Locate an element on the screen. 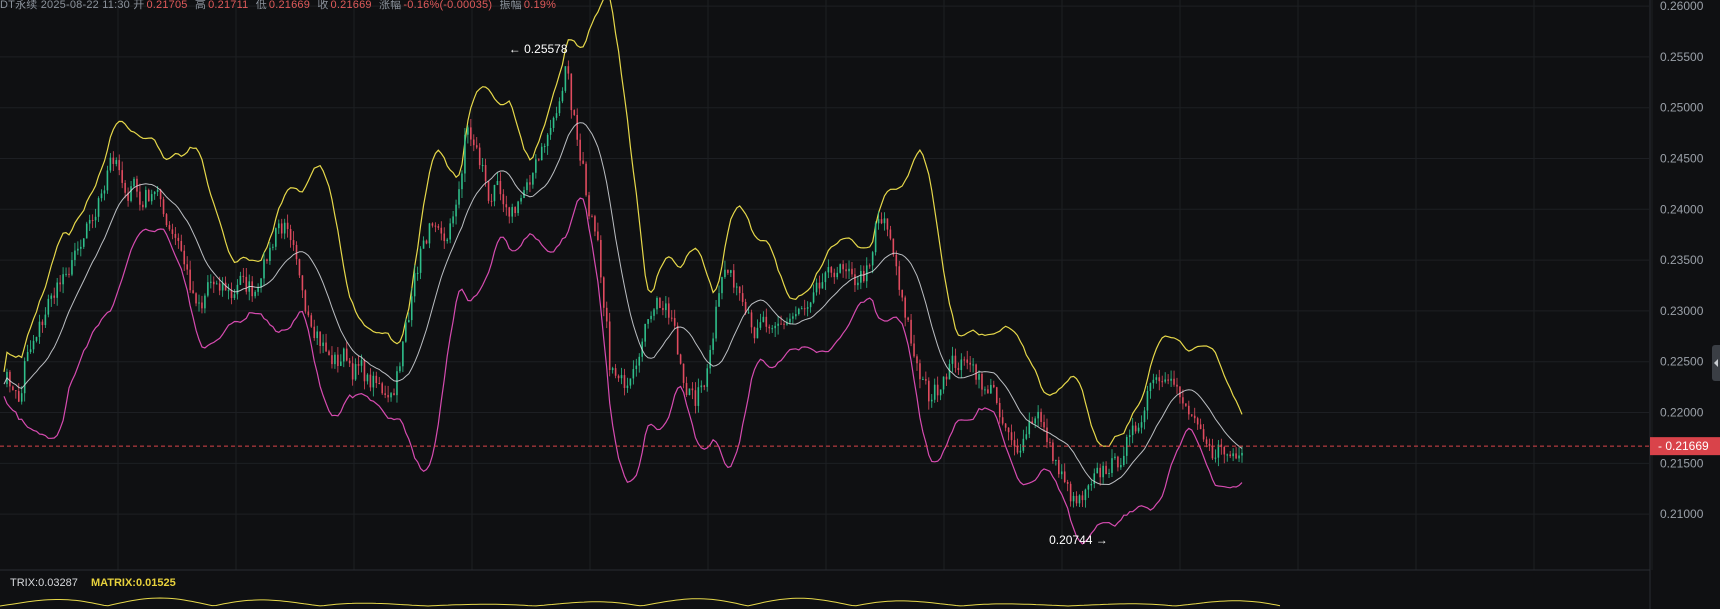 This screenshot has height=609, width=1720. y-tick-label: 0.26000 is located at coordinates (1682, 6).